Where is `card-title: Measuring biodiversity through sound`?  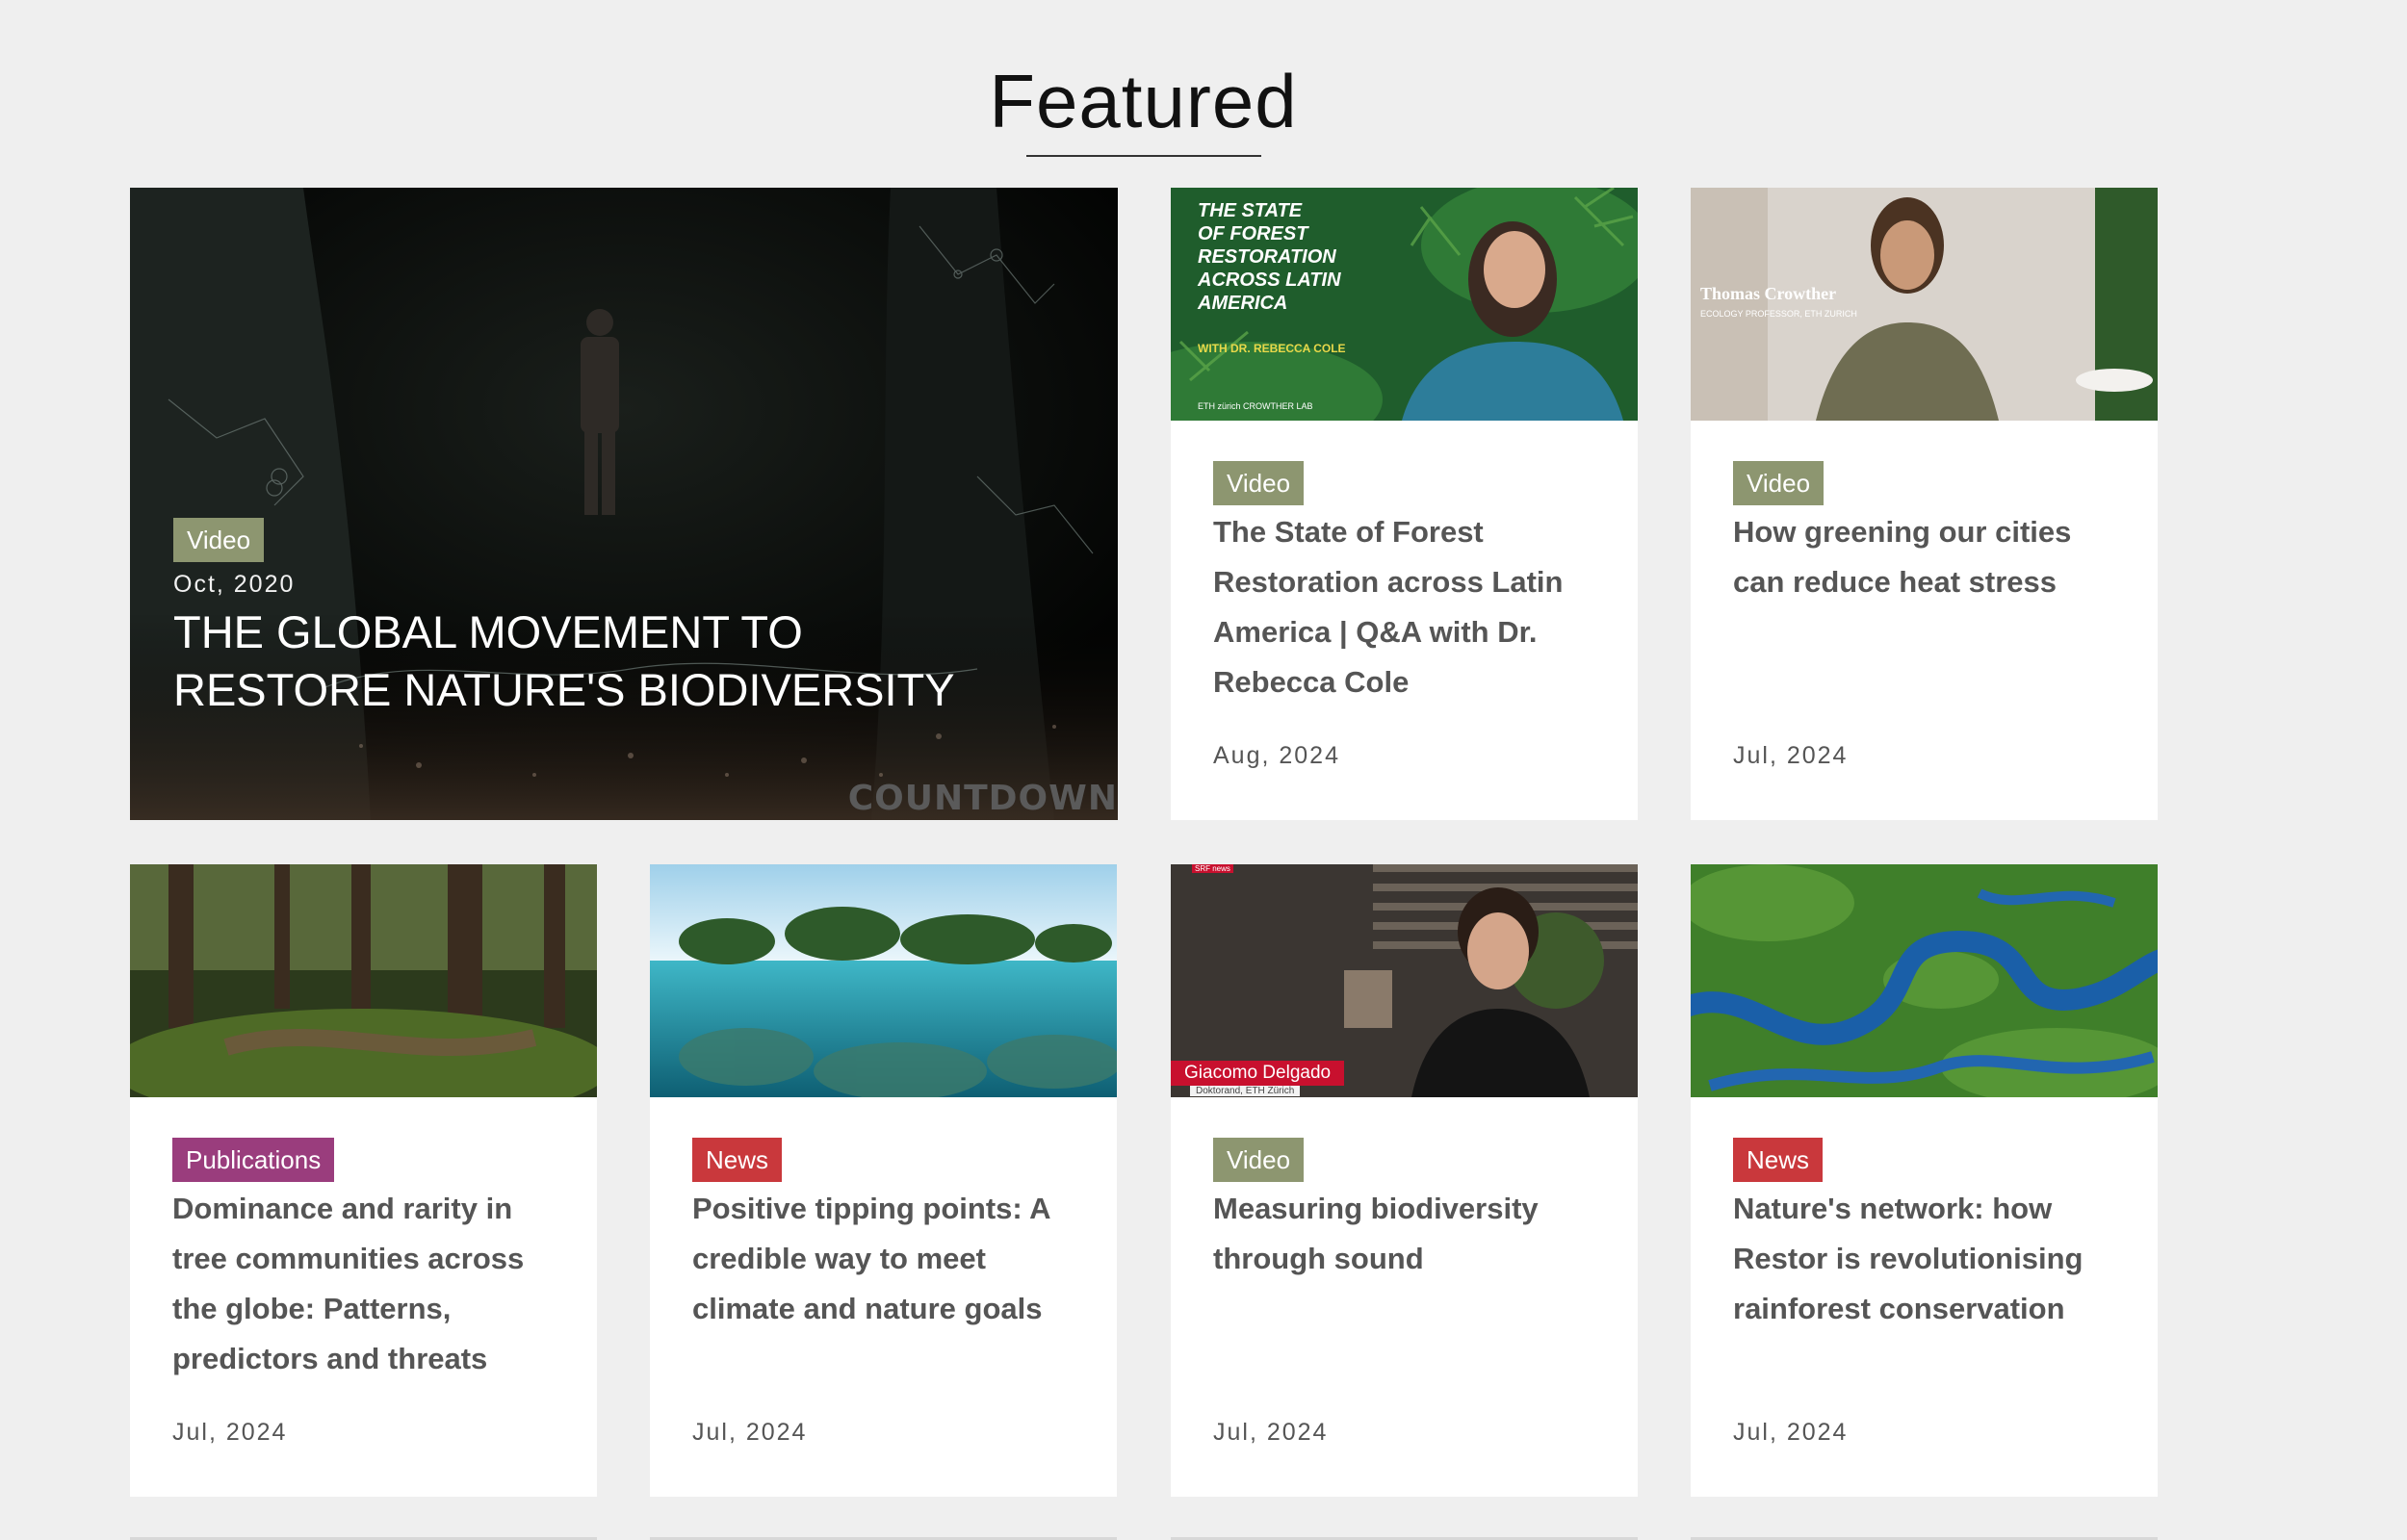
card-title: Measuring biodiversity through sound is located at coordinates (1406, 1234).